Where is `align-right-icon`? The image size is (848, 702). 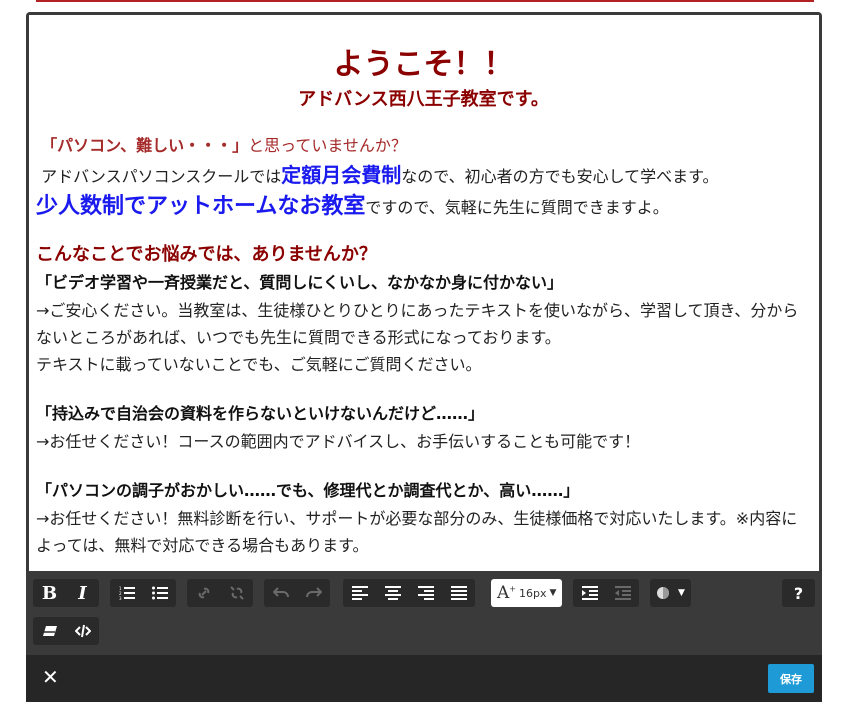
align-right-icon is located at coordinates (425, 593).